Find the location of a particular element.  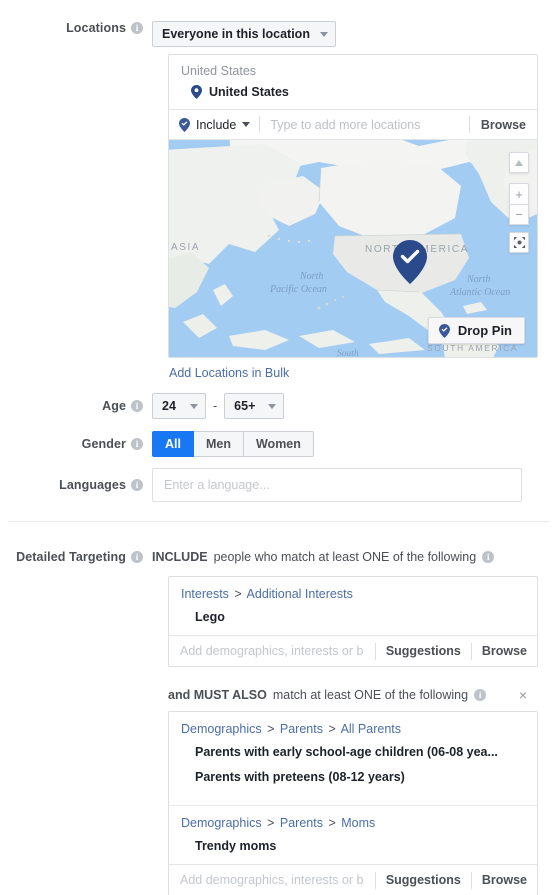

targeting-item: Lego is located at coordinates (353, 618).